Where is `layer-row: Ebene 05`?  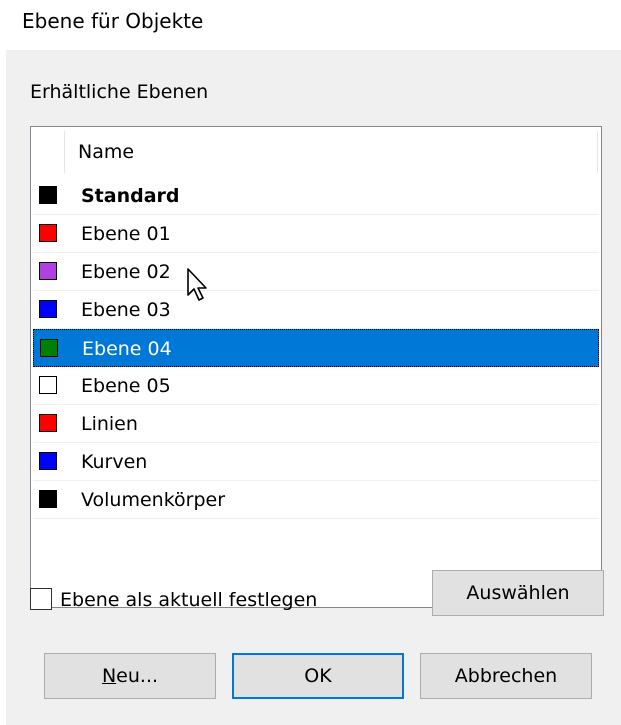 layer-row: Ebene 05 is located at coordinates (316, 386).